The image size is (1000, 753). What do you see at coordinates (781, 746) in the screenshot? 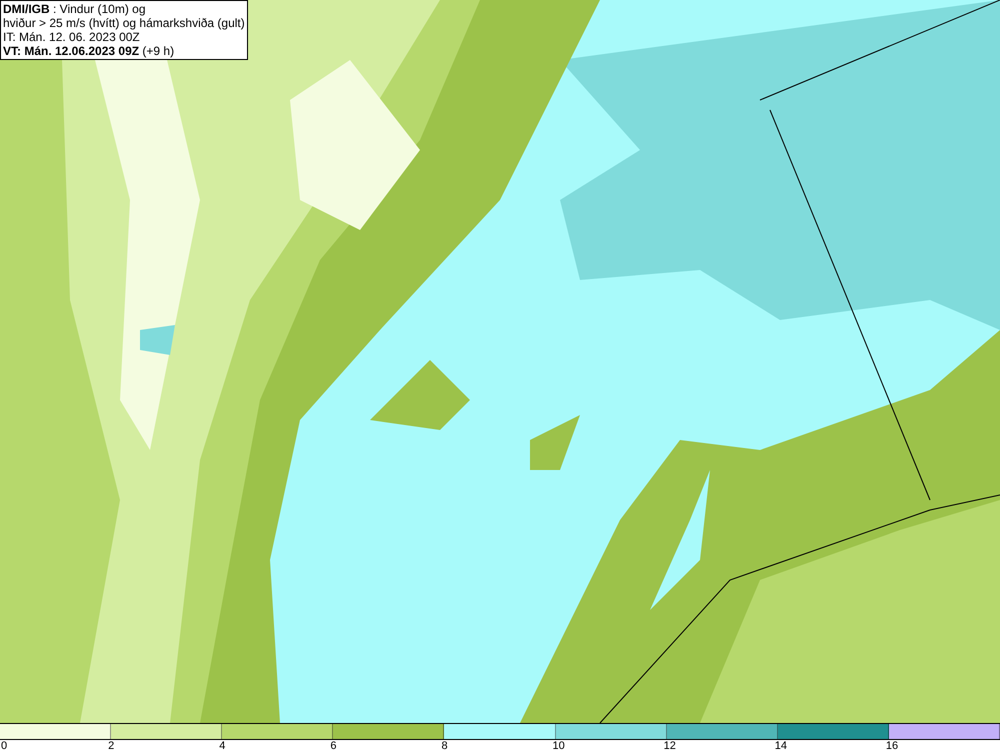
I see `legend-label: 14` at bounding box center [781, 746].